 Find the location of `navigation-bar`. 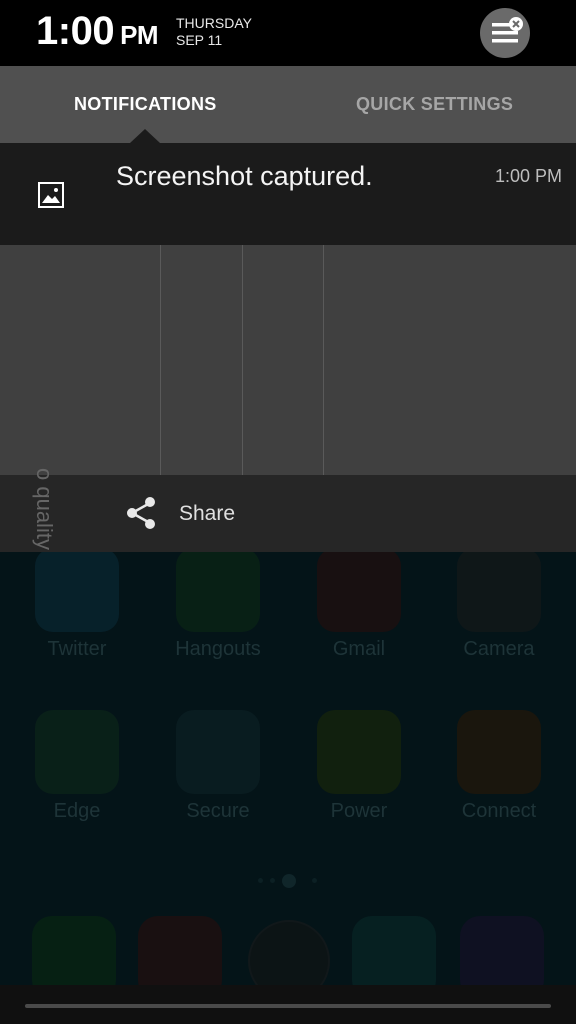

navigation-bar is located at coordinates (288, 1004).